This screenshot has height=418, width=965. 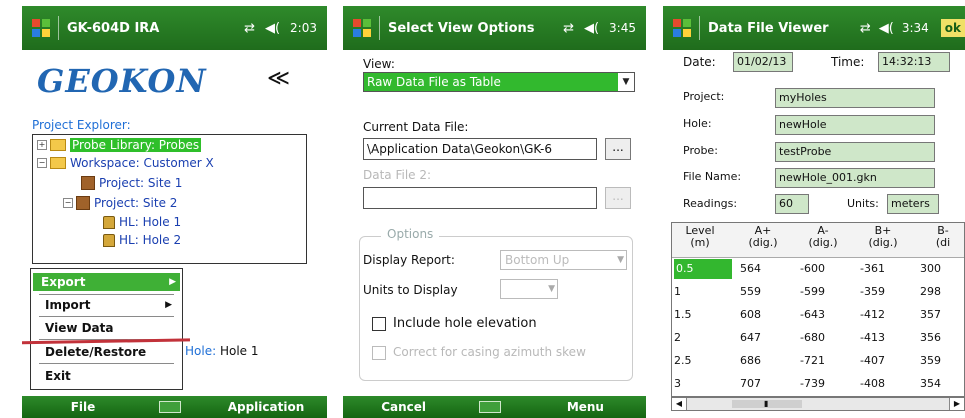 I want to click on menu-item-exit: Exit, so click(x=106, y=376).